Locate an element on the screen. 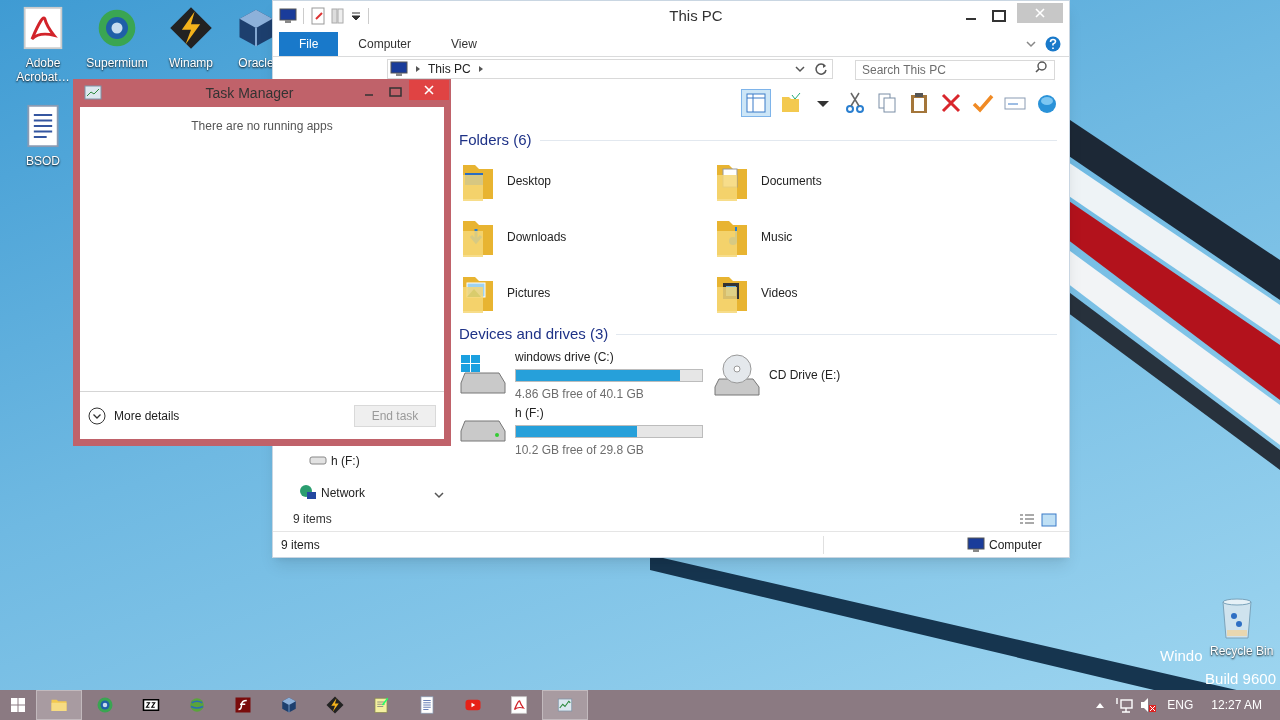 The width and height of the screenshot is (1280, 720). more-details-button: More details is located at coordinates (134, 415).